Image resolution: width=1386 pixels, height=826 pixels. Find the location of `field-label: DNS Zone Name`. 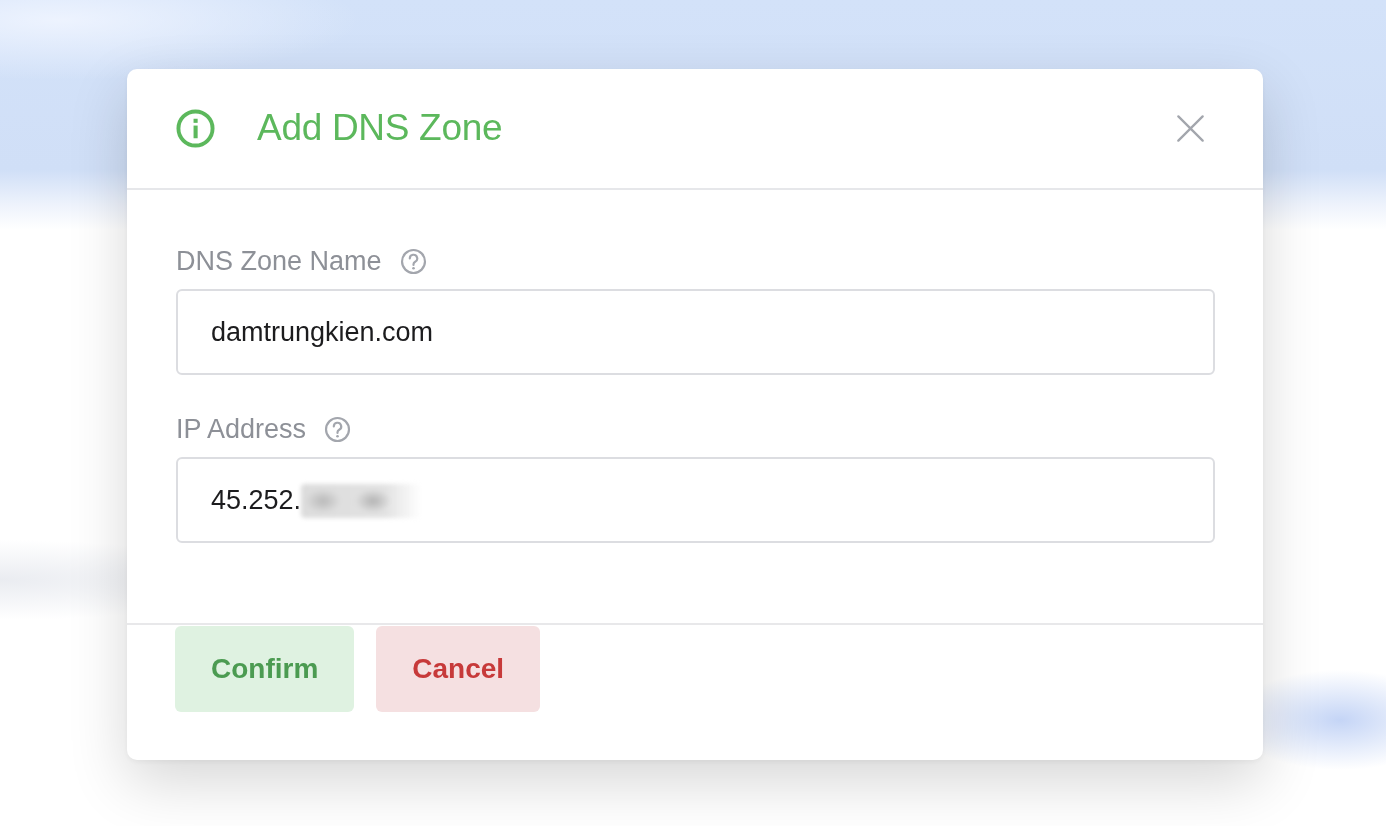

field-label: DNS Zone Name is located at coordinates (279, 261).